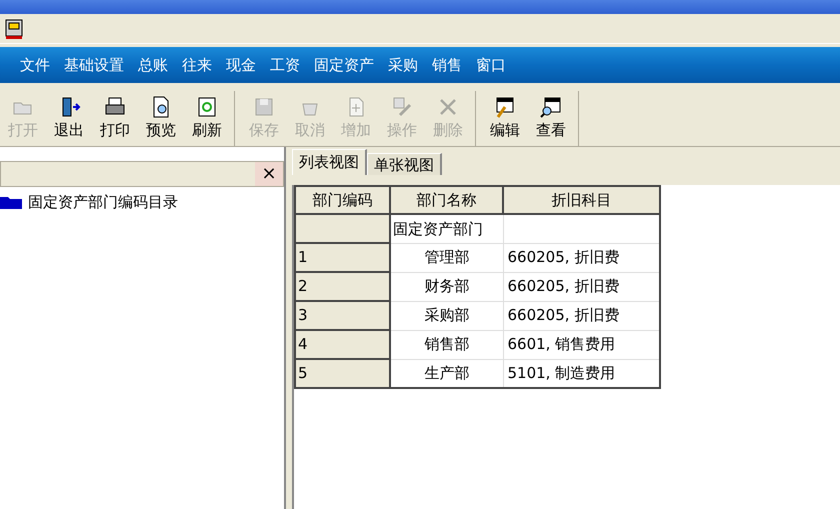 The height and width of the screenshot is (509, 840). Describe the element at coordinates (69, 118) in the screenshot. I see `toolbar-button: 退出` at that location.